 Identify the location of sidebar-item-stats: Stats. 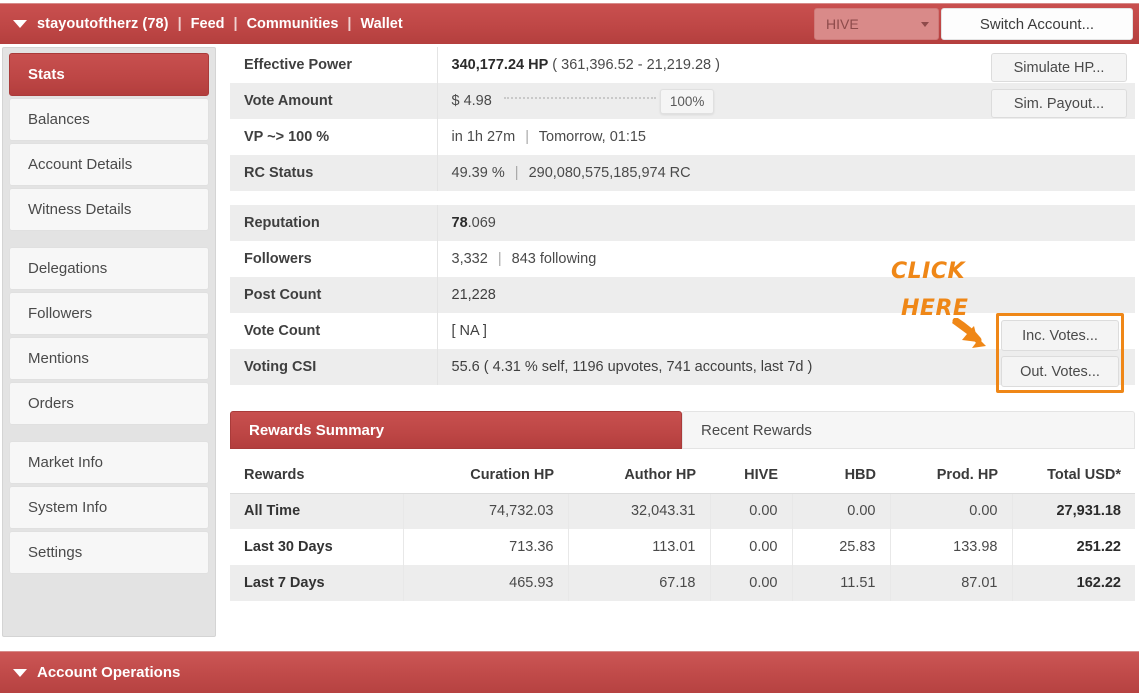
(109, 74).